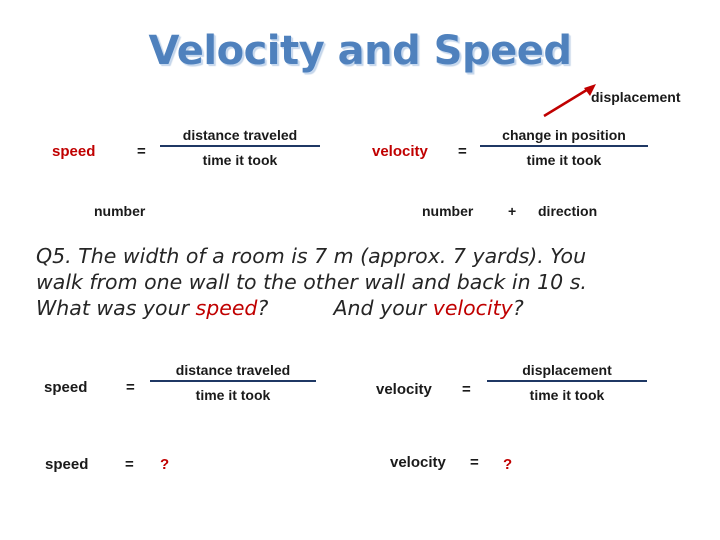 This screenshot has width=720, height=540. Describe the element at coordinates (130, 387) in the screenshot. I see `equals-sign-work-1-left: =` at that location.